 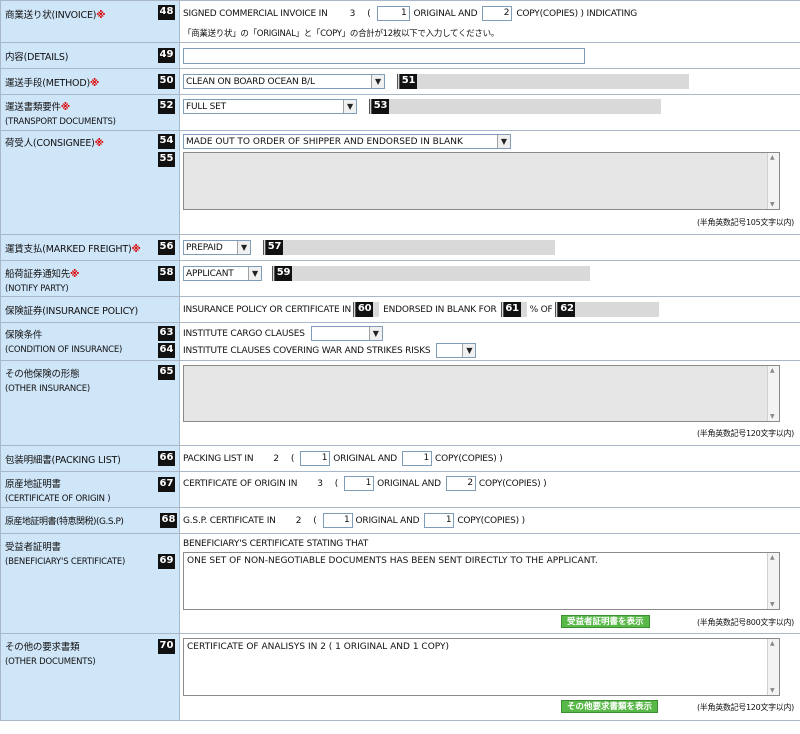 I want to click on notify-value-cell: APPLICANT ▼ 59, so click(x=489, y=278).